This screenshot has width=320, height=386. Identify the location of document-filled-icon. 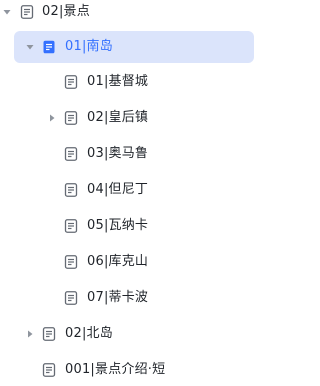
(49, 47).